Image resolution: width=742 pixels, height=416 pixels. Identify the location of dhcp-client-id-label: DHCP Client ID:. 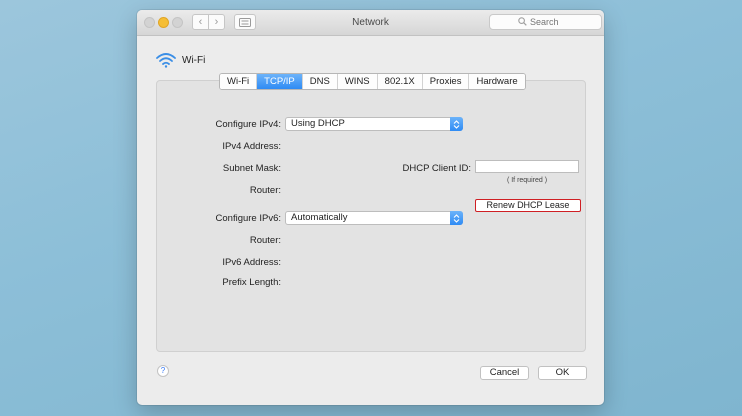
(436, 168).